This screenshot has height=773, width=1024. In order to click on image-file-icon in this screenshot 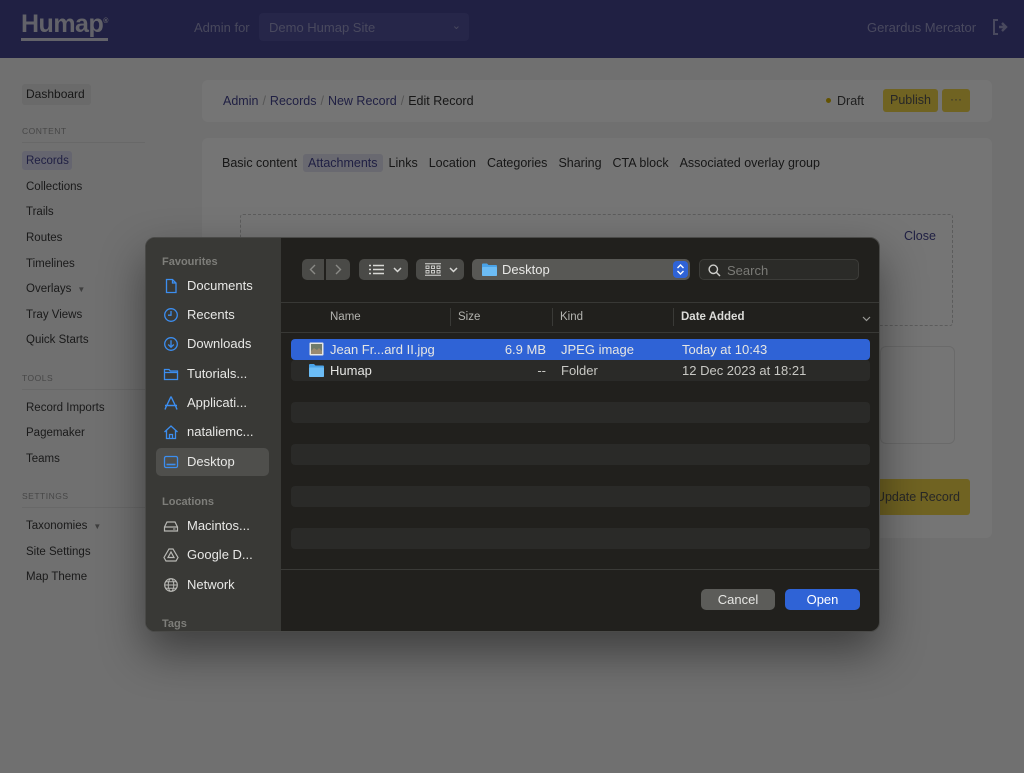, I will do `click(316, 349)`.